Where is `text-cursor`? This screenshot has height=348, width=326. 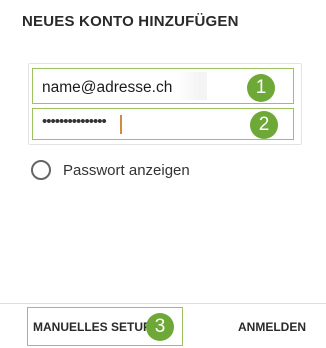
text-cursor is located at coordinates (121, 124).